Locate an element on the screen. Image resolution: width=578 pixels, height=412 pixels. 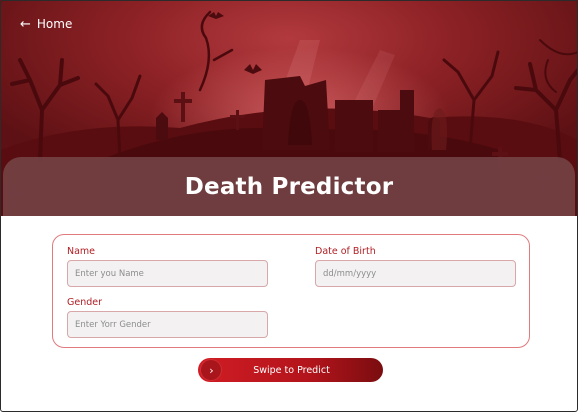
swipe-to-predict-button: › Swipe to Predict is located at coordinates (290, 370).